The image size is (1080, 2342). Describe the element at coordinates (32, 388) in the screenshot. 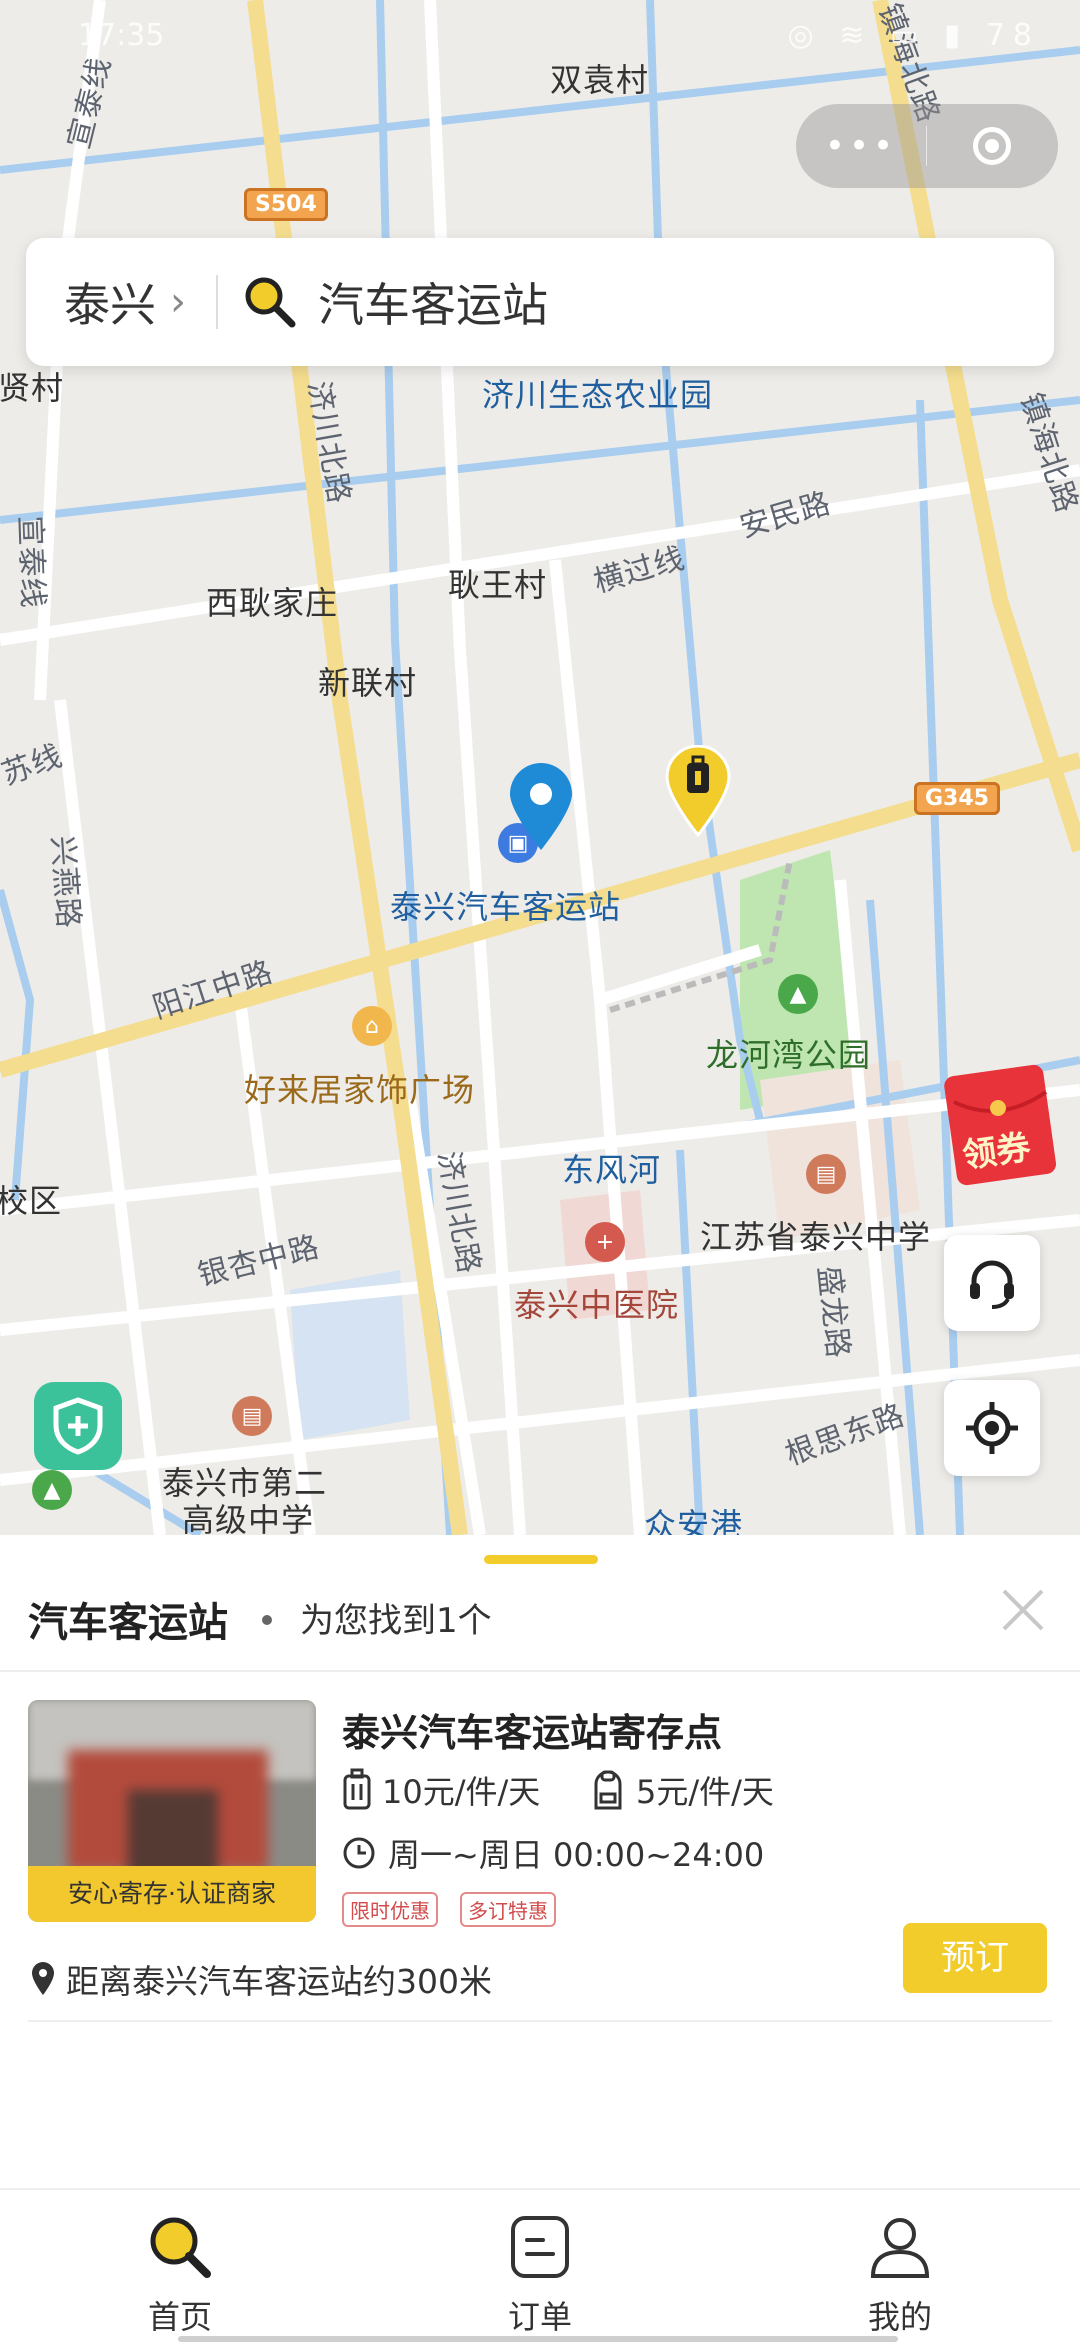

I see `map-label-xianci: 贤村` at that location.